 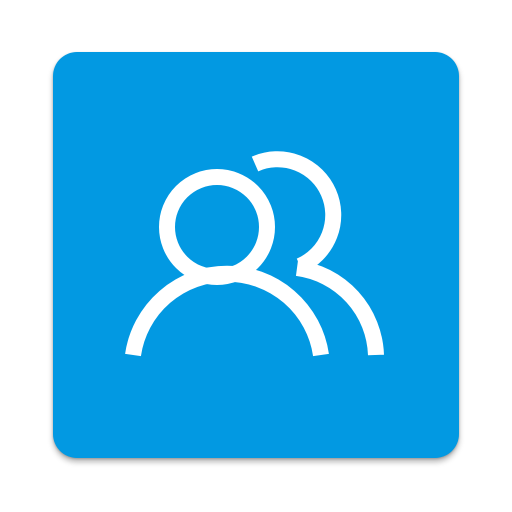 I want to click on front-person-glyph, so click(x=227, y=263).